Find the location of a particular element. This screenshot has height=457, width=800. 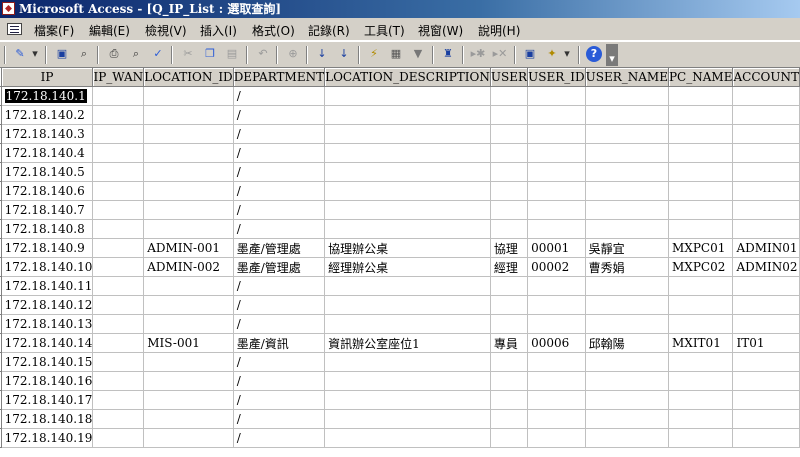

delete-record-icon: ▸✕ is located at coordinates (500, 54).